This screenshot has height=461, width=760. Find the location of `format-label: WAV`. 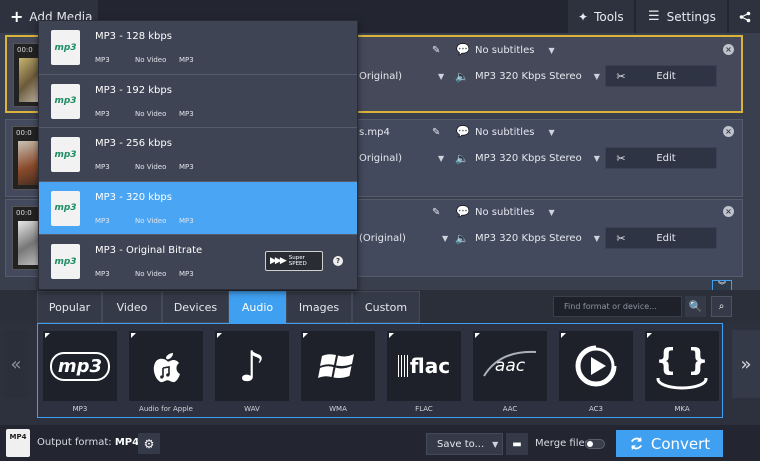

format-label: WAV is located at coordinates (252, 409).